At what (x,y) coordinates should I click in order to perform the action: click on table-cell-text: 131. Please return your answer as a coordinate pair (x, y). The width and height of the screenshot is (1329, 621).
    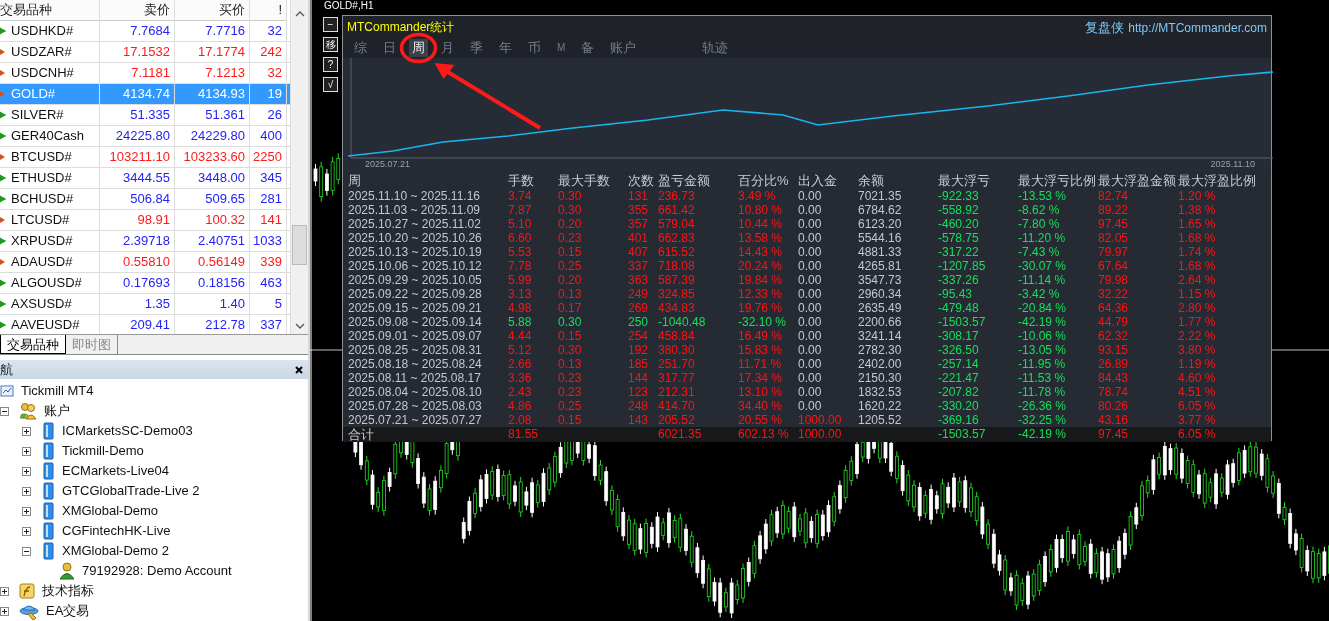
    Looking at the image, I should click on (639, 196).